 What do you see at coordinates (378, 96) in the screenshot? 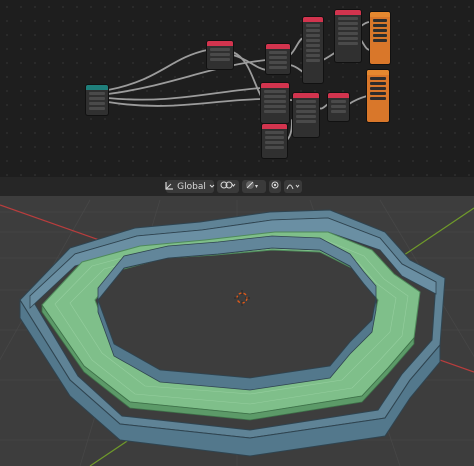
I see `group-output-node-bottom` at bounding box center [378, 96].